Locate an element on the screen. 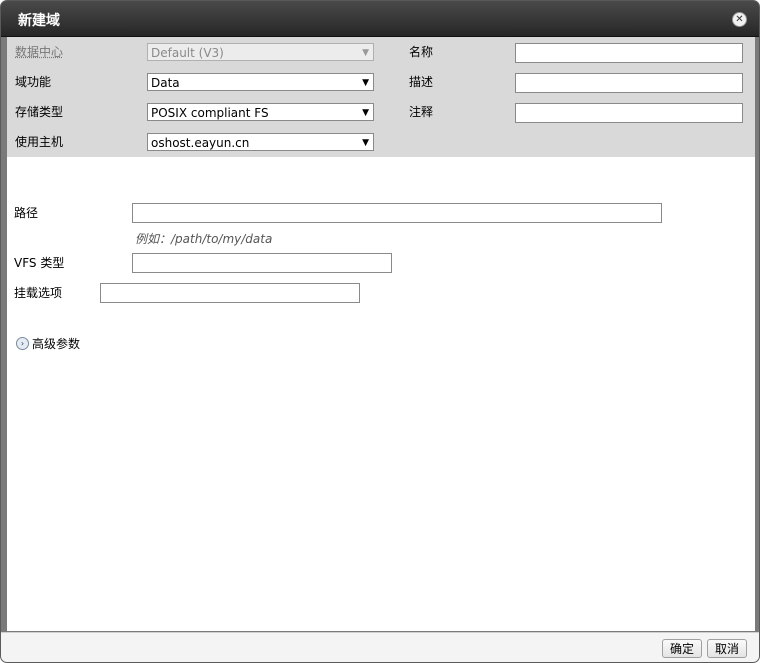 Image resolution: width=760 pixels, height=663 pixels. chevron-right-icon: › is located at coordinates (22, 343).